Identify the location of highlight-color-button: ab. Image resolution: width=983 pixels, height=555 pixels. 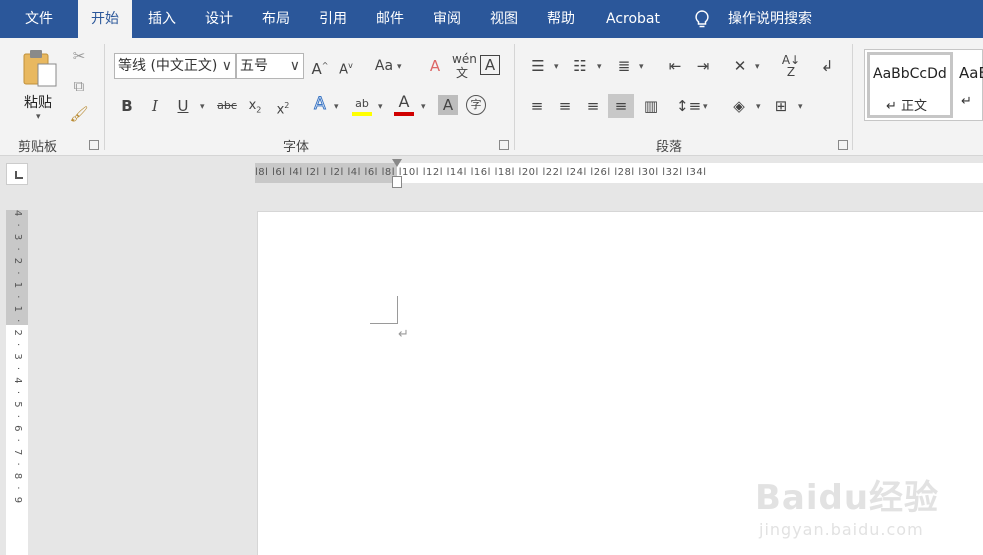
(362, 106).